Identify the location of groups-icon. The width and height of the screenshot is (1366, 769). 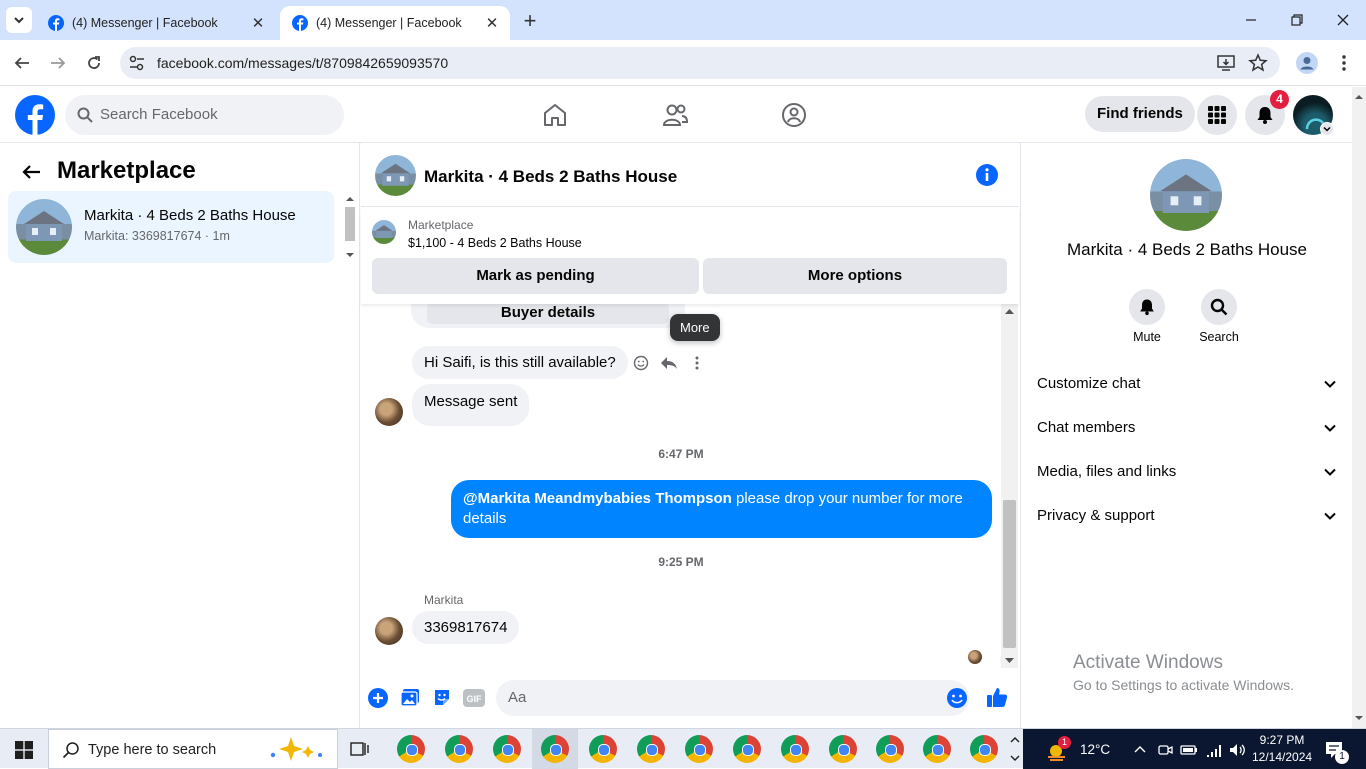
(794, 115).